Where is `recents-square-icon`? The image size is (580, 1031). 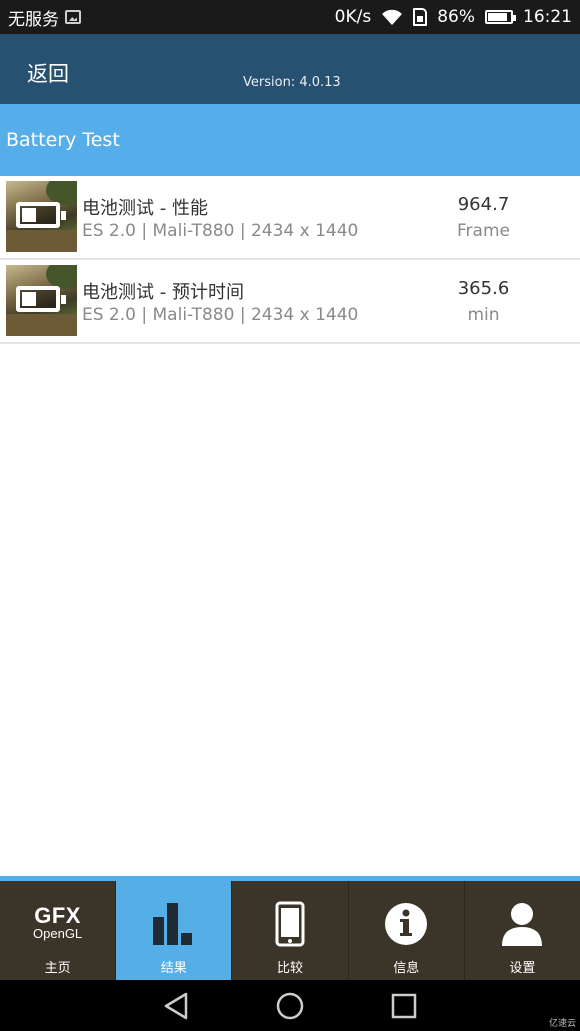
recents-square-icon is located at coordinates (404, 1006).